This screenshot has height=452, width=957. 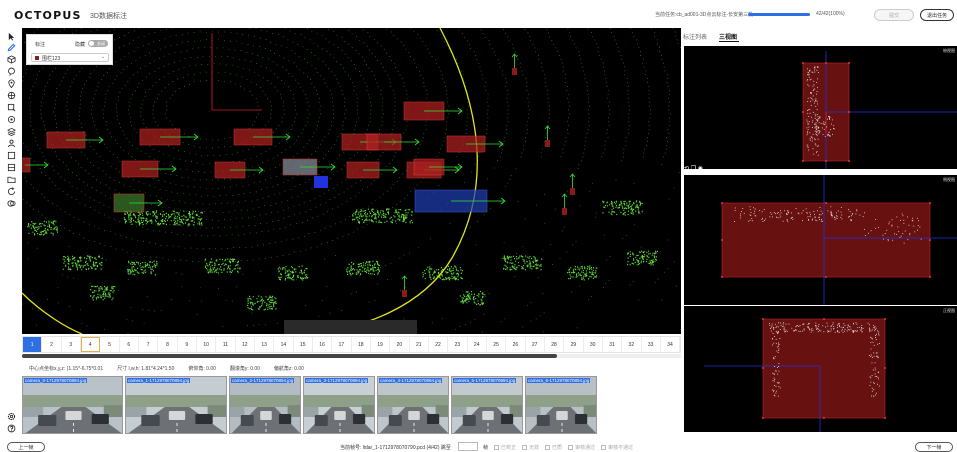 What do you see at coordinates (413, 405) in the screenshot?
I see `camera-thumbnail: camera_4-1712978070894.jpg` at bounding box center [413, 405].